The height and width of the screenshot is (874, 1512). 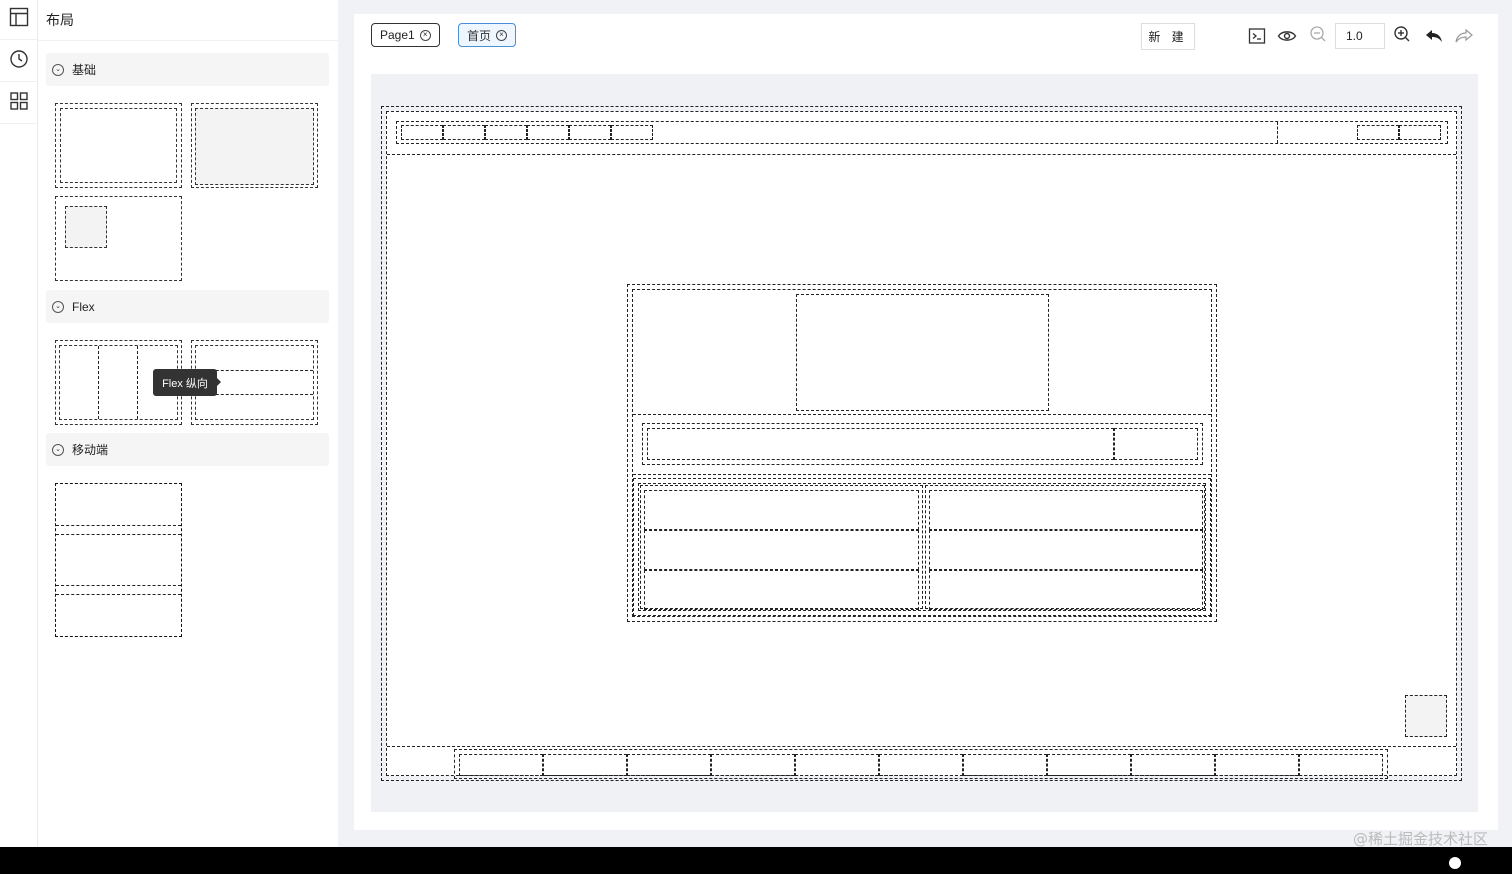 I want to click on tab-label: 首页, so click(x=479, y=35).